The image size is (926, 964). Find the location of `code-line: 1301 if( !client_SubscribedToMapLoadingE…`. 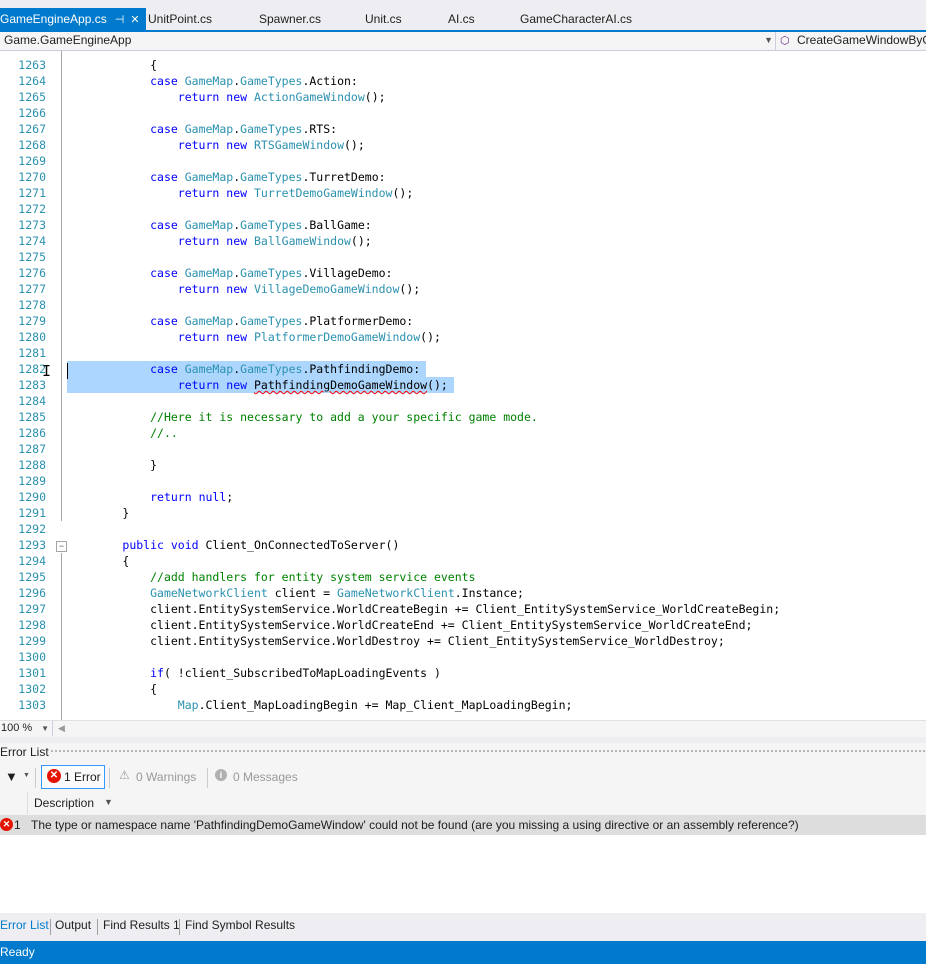

code-line: 1301 if( !client_SubscribedToMapLoadingE… is located at coordinates (463, 673).